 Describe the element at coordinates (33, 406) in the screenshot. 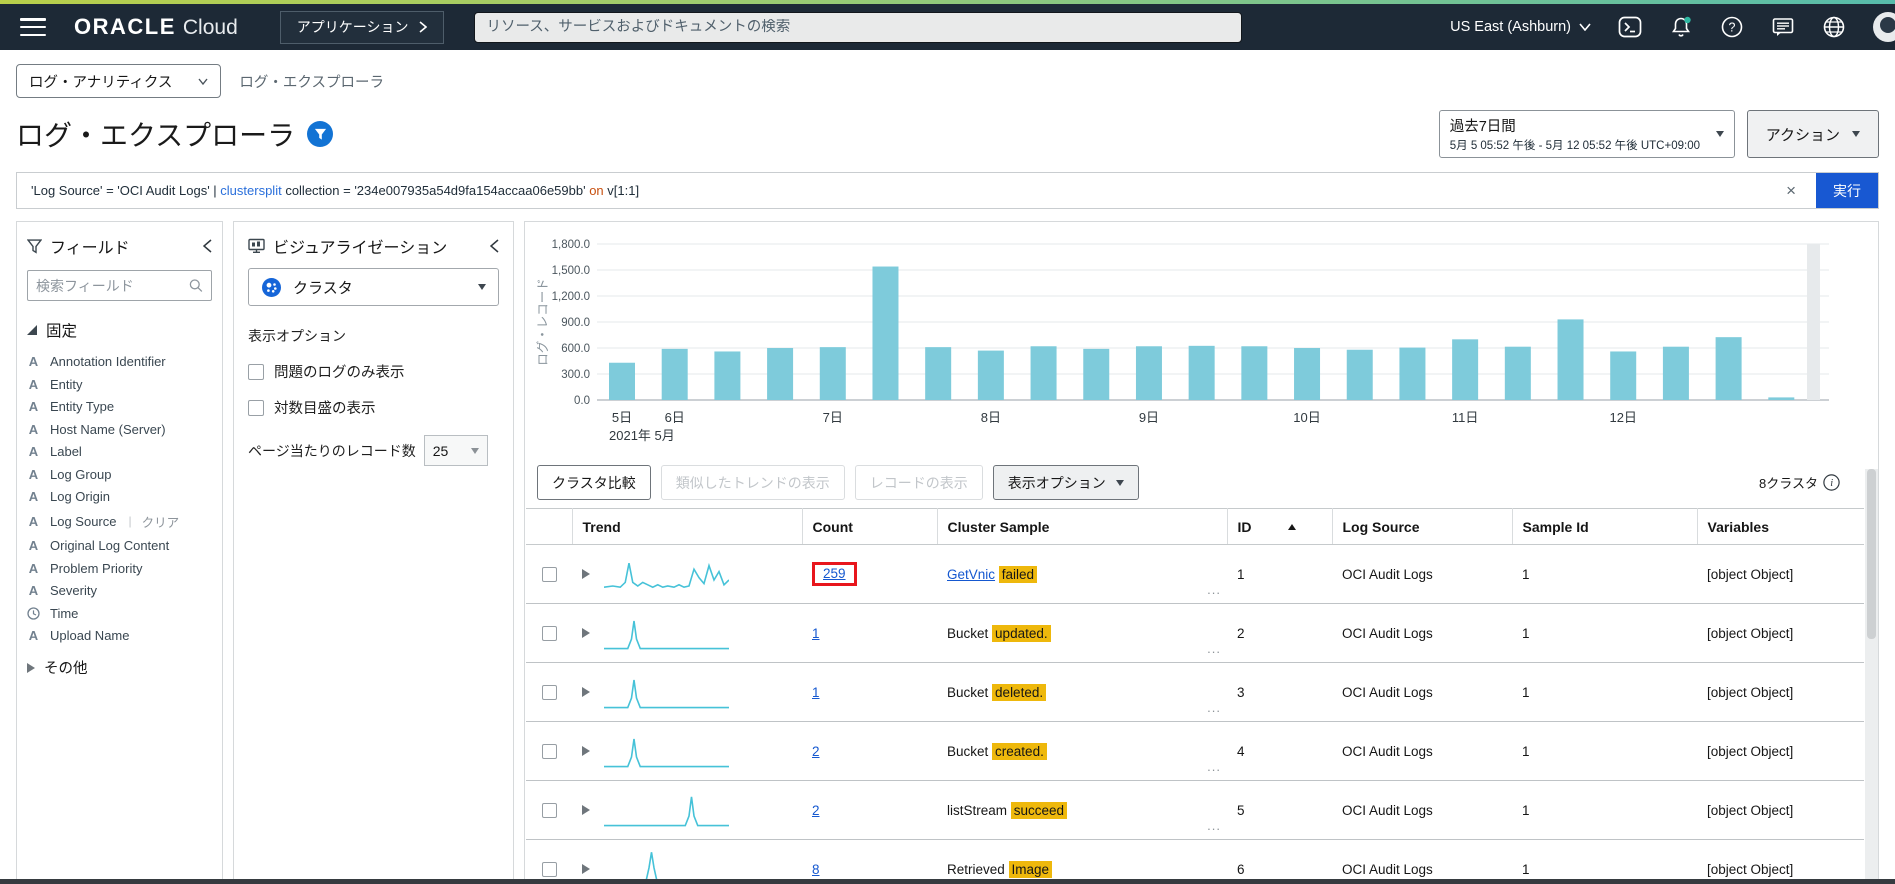

I see `text-field-icon: A` at that location.